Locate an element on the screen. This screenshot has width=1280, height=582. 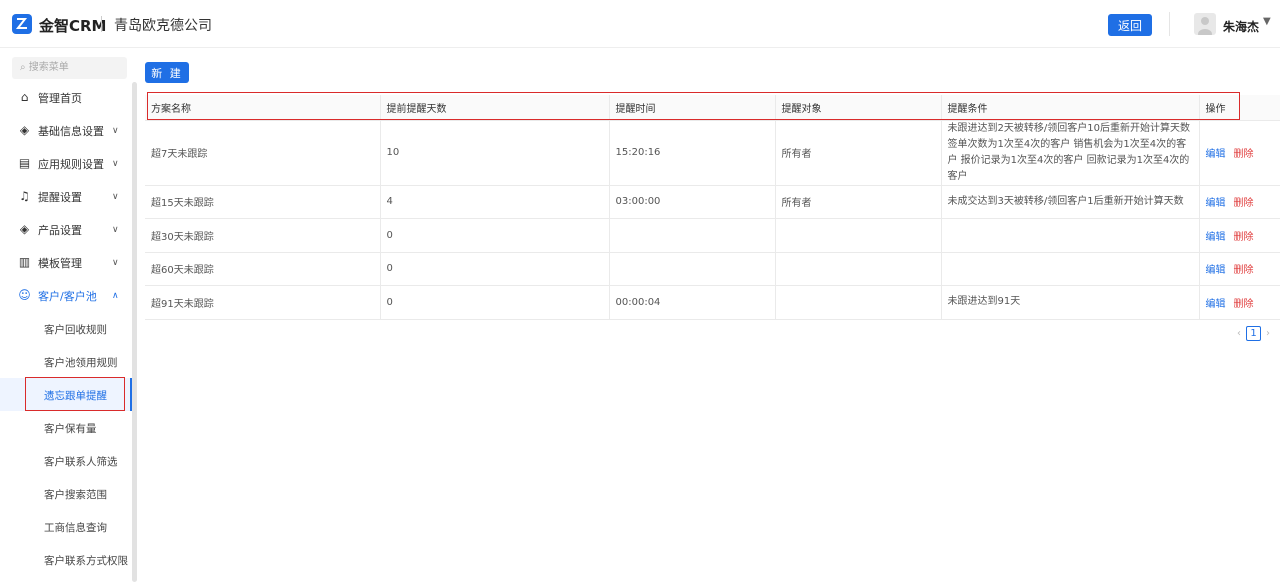
document-icon: ▤ is located at coordinates (24, 163).